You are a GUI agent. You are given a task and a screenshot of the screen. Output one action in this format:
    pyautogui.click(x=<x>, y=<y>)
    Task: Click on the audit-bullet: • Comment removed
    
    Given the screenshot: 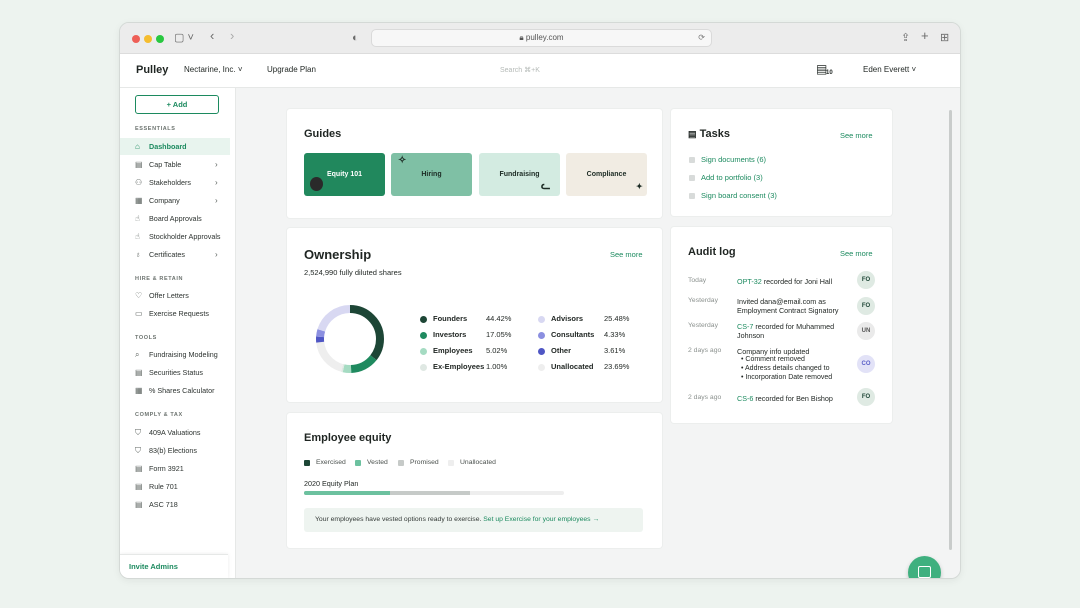 What is the action you would take?
    pyautogui.click(x=773, y=359)
    